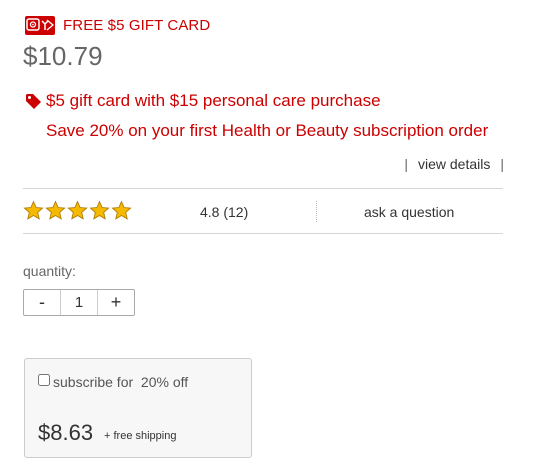 The image size is (548, 467). I want to click on star-rating, so click(77, 211).